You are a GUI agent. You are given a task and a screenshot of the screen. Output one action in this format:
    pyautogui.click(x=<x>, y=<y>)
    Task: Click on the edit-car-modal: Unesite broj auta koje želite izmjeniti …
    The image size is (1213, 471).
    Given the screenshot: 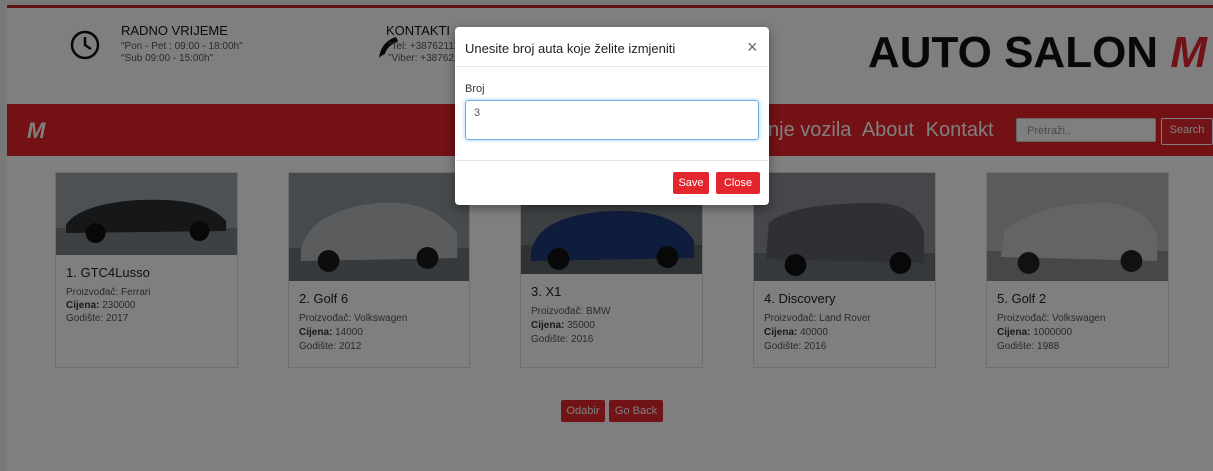 What is the action you would take?
    pyautogui.click(x=612, y=116)
    